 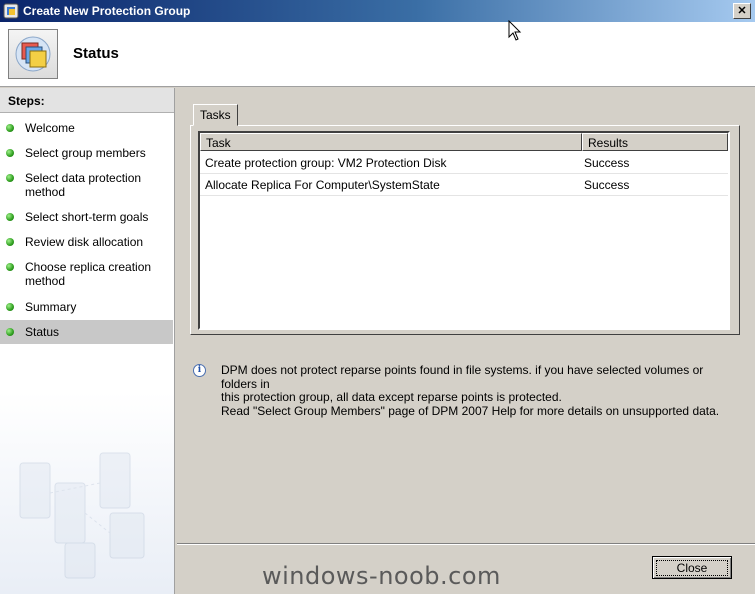 I want to click on column-header-task: Task, so click(x=391, y=142).